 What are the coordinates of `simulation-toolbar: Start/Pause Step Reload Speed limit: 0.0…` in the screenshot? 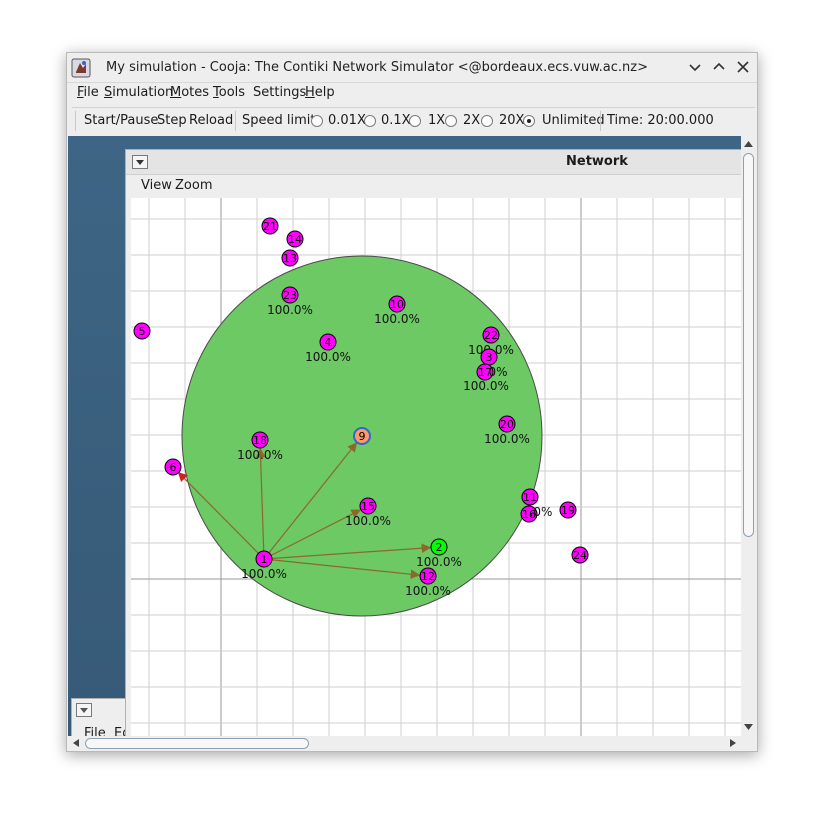 It's located at (413, 122).